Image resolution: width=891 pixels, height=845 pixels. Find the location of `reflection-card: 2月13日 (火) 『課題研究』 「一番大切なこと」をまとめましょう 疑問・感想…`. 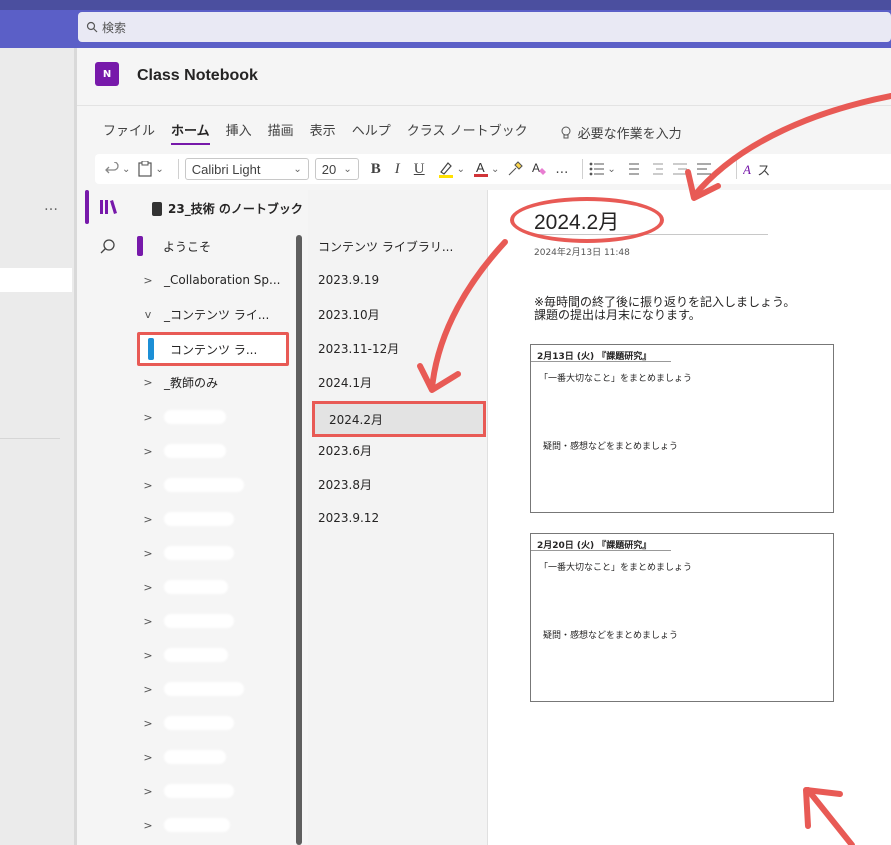

reflection-card: 2月13日 (火) 『課題研究』 「一番大切なこと」をまとめましょう 疑問・感想… is located at coordinates (682, 428).